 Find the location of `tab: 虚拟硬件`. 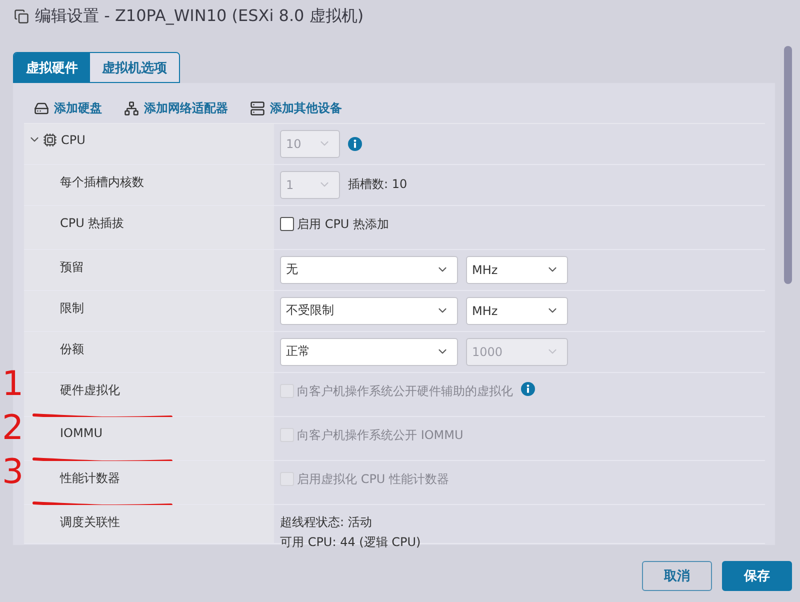

tab: 虚拟硬件 is located at coordinates (52, 67).